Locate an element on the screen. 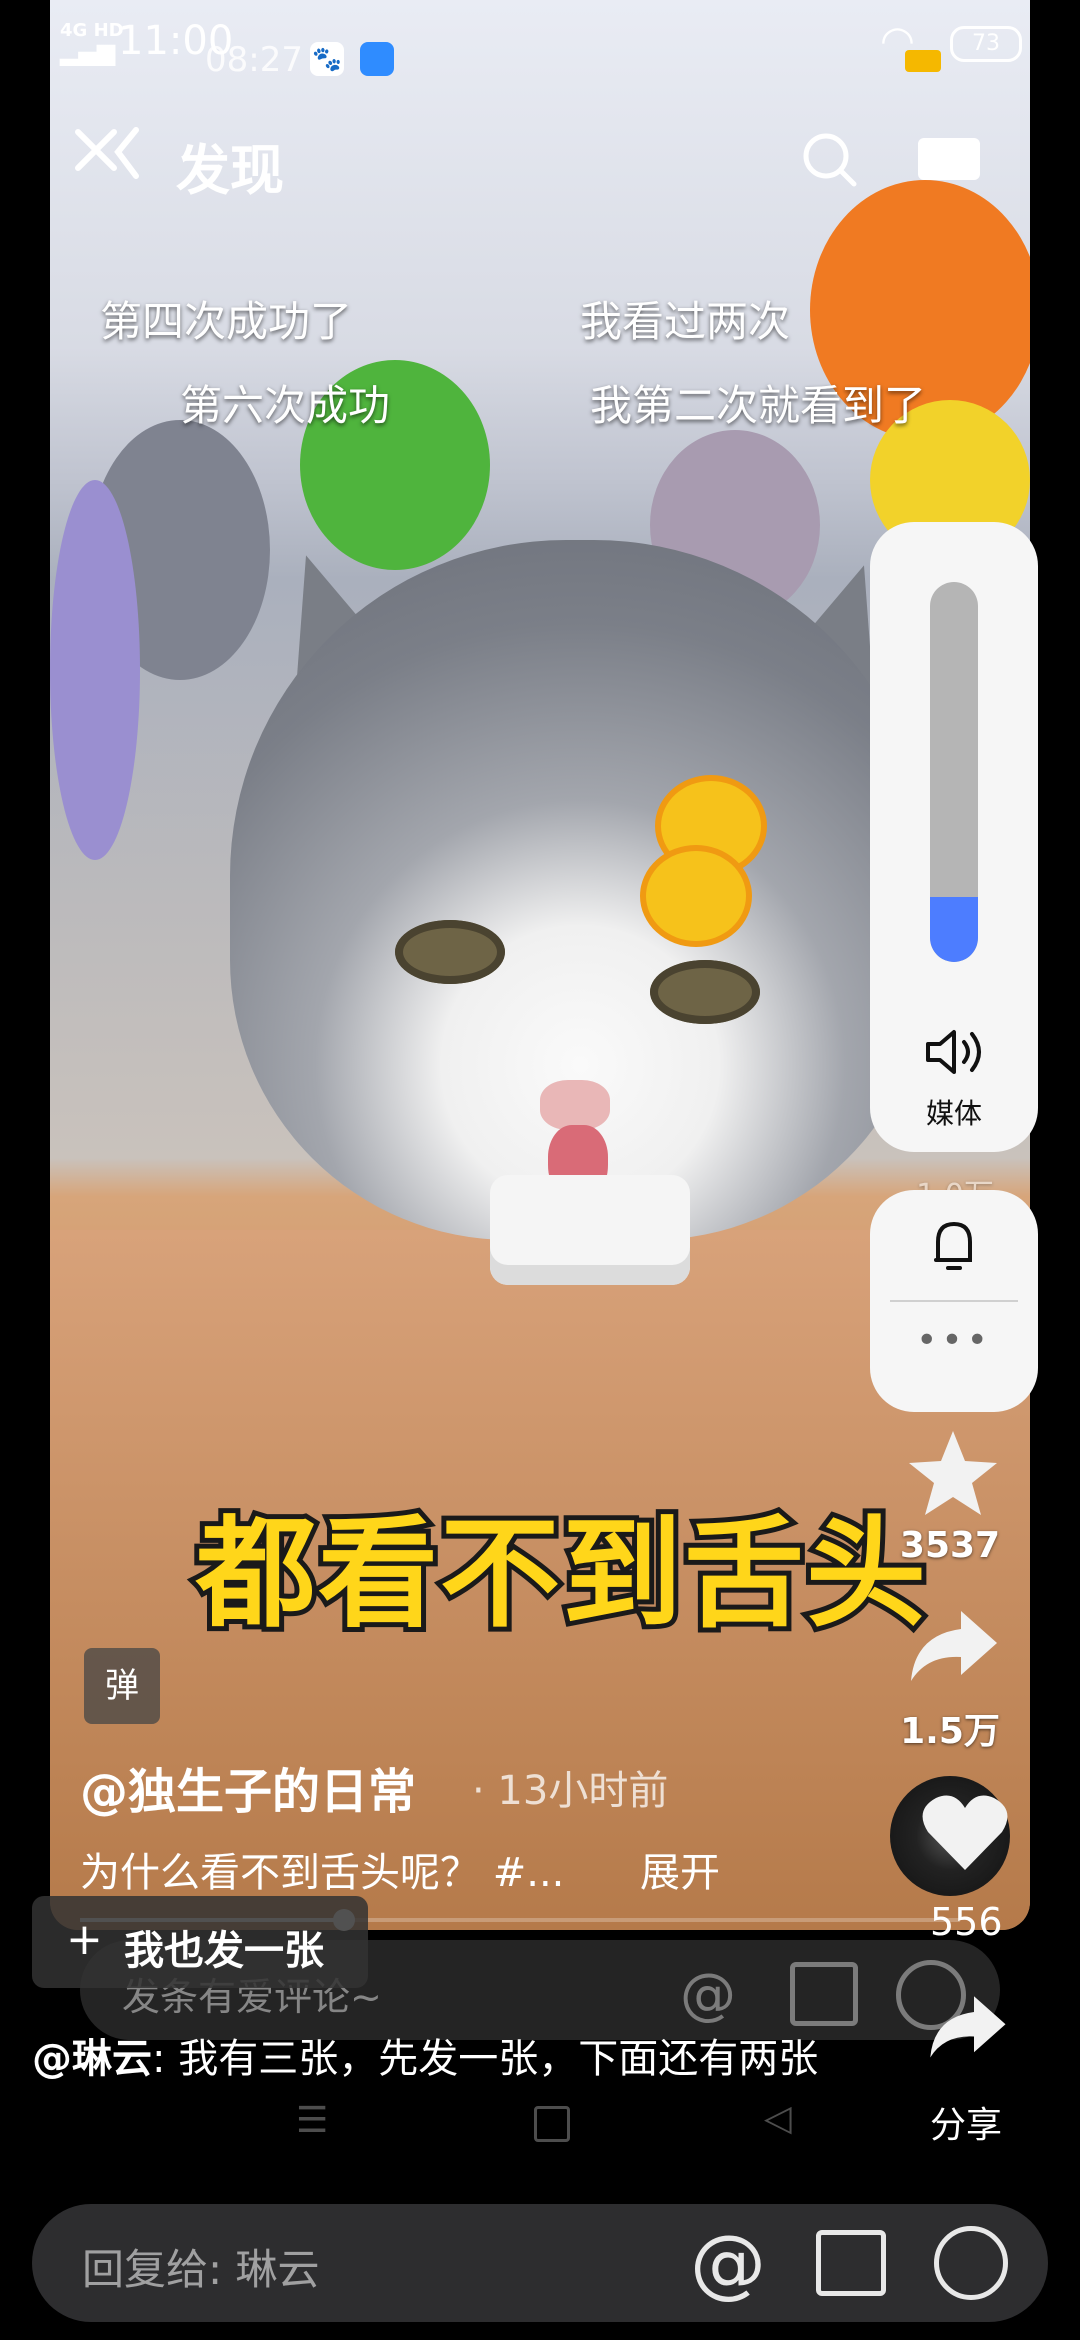 The image size is (1080, 2340). post-image-chip: + 我也发一张 is located at coordinates (200, 1942).